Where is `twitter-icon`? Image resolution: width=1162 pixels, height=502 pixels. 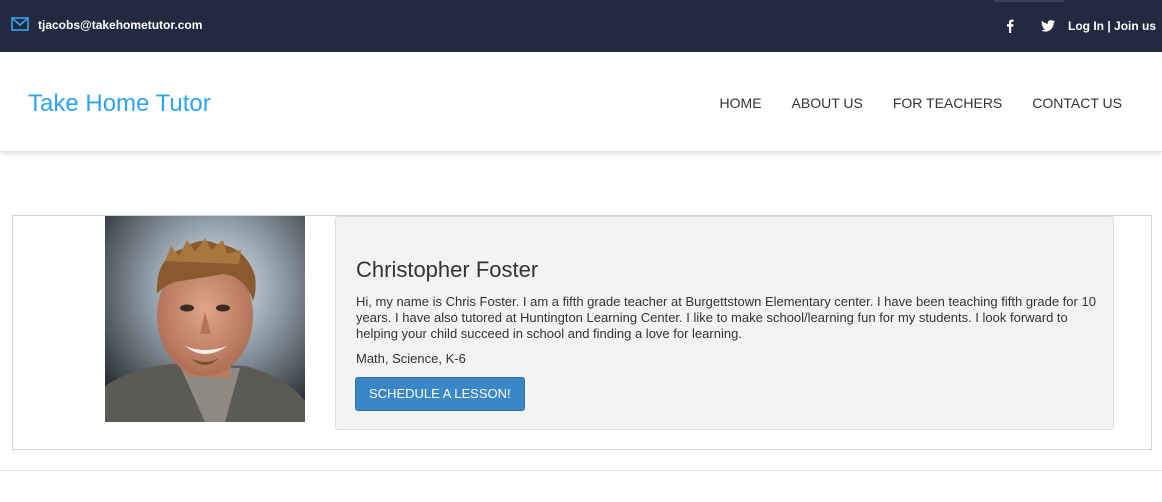 twitter-icon is located at coordinates (1048, 26).